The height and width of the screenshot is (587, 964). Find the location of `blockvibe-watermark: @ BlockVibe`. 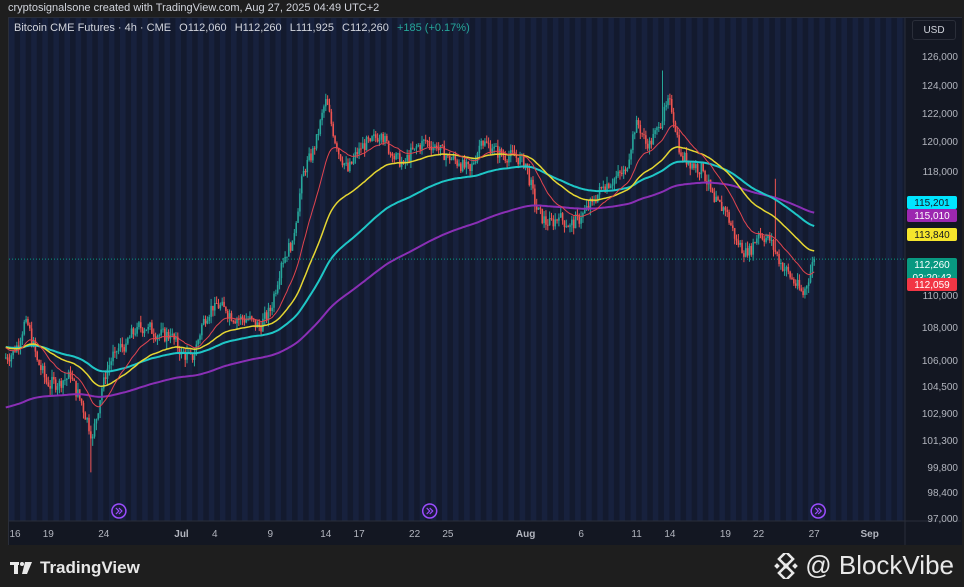

blockvibe-watermark: @ BlockVibe is located at coordinates (863, 565).